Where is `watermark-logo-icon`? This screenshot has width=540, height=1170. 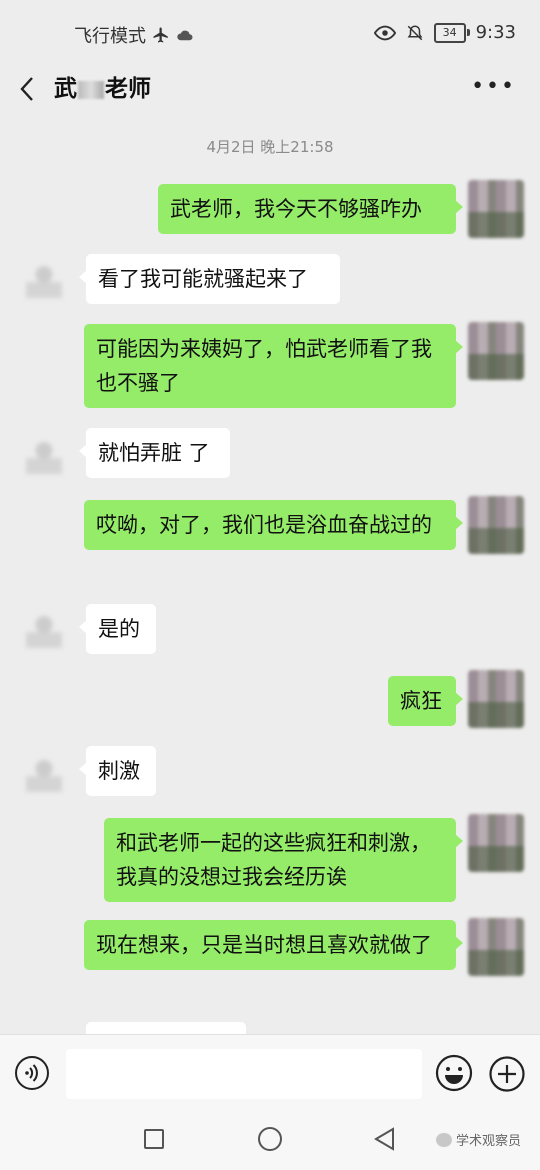
watermark-logo-icon is located at coordinates (444, 1139).